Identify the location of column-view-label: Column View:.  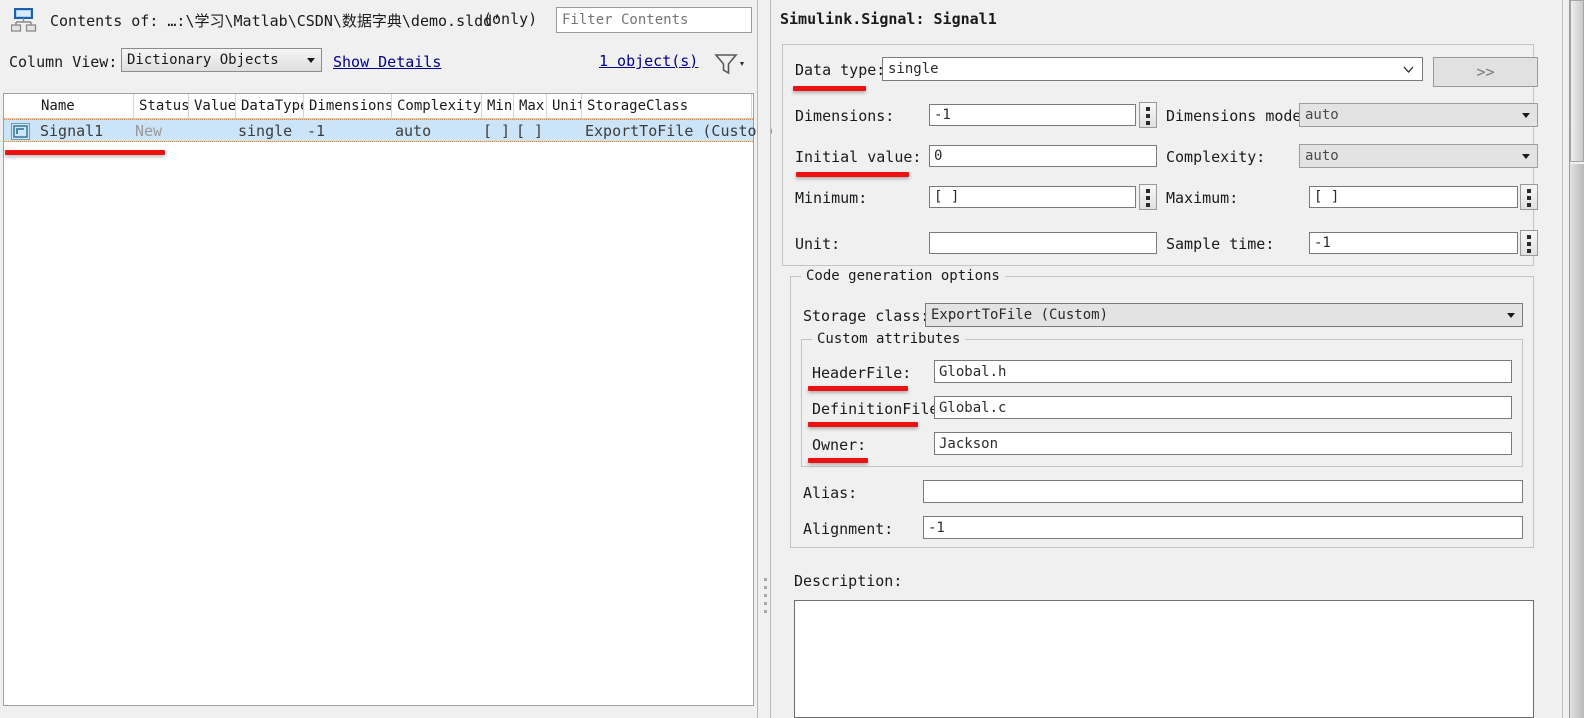
(63, 62).